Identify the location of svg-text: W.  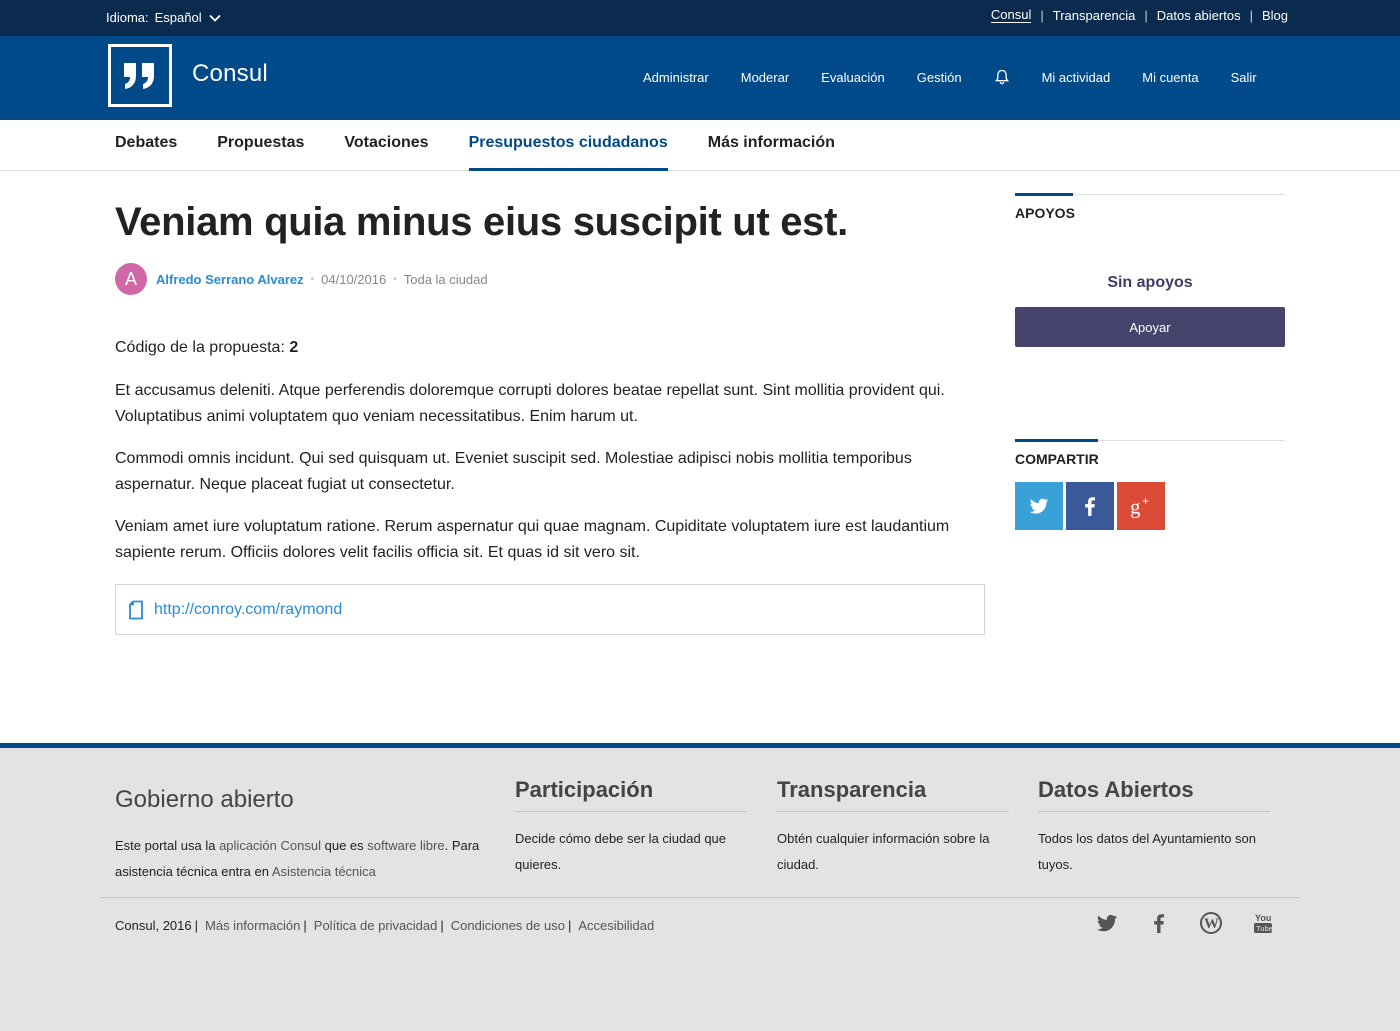
(1211, 924).